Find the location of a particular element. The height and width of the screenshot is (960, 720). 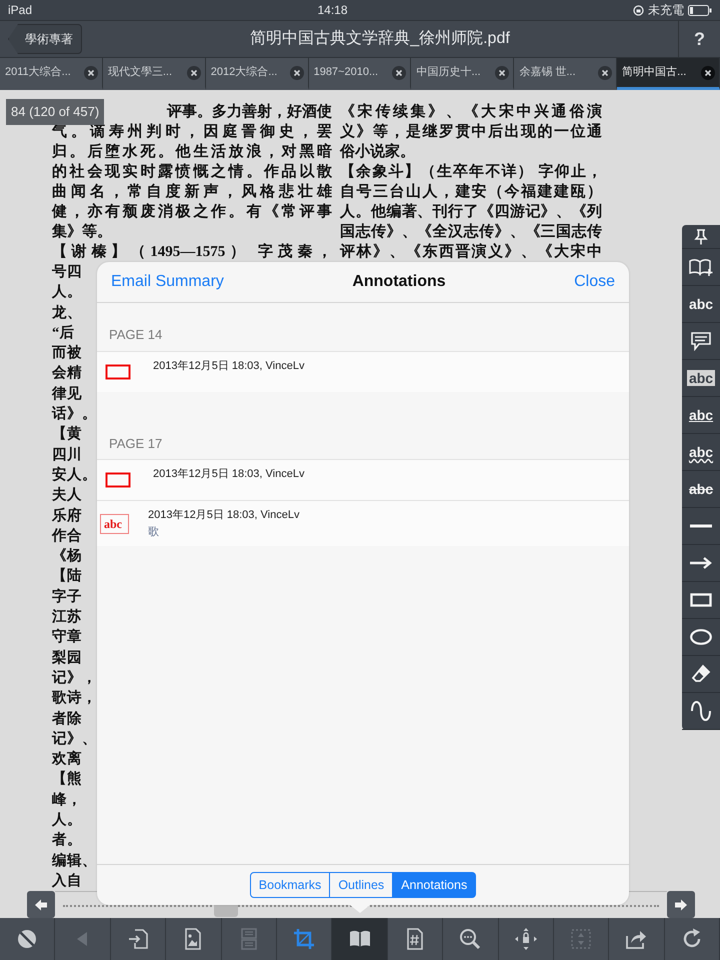

document-text-line: 健，亦有颓废消极之作。有《常评事 is located at coordinates (192, 212).